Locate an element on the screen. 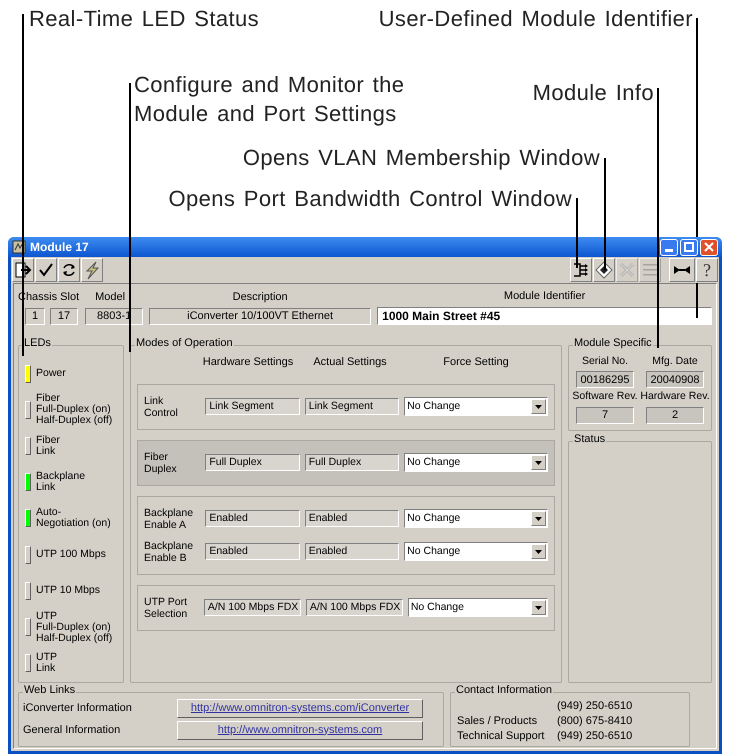 The image size is (730, 754). readout-field: iConverter 10/100VT Ethernet is located at coordinates (260, 316).